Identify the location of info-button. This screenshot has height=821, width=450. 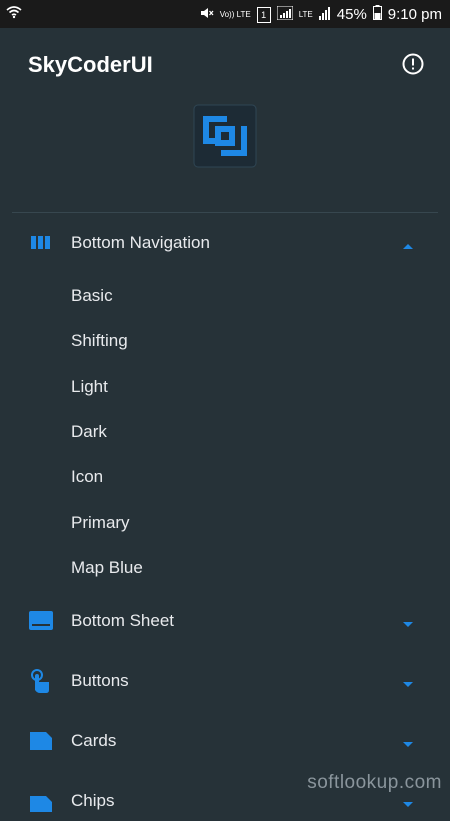
(413, 64).